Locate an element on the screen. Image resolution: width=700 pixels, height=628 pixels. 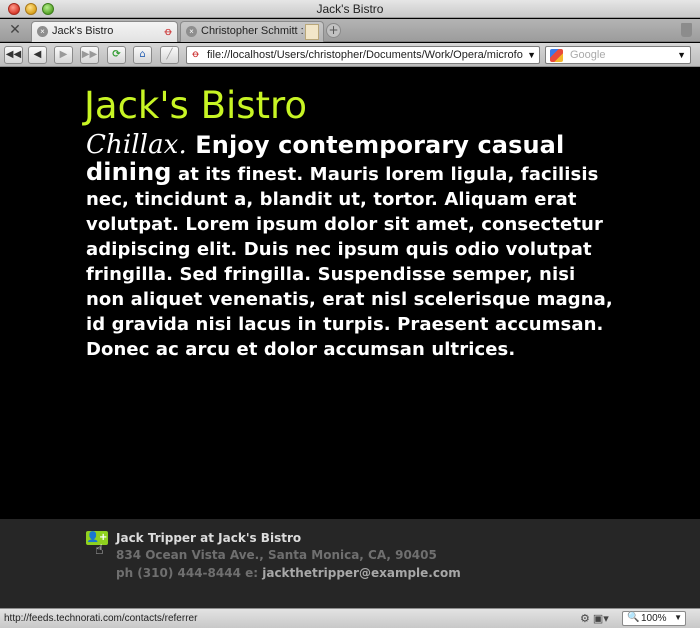
magnifier-icon: 🔍 is located at coordinates (633, 617).